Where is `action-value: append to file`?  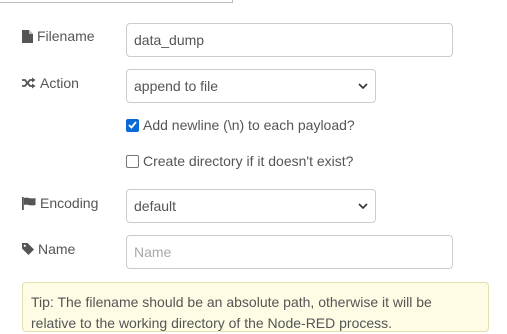
action-value: append to file is located at coordinates (176, 86).